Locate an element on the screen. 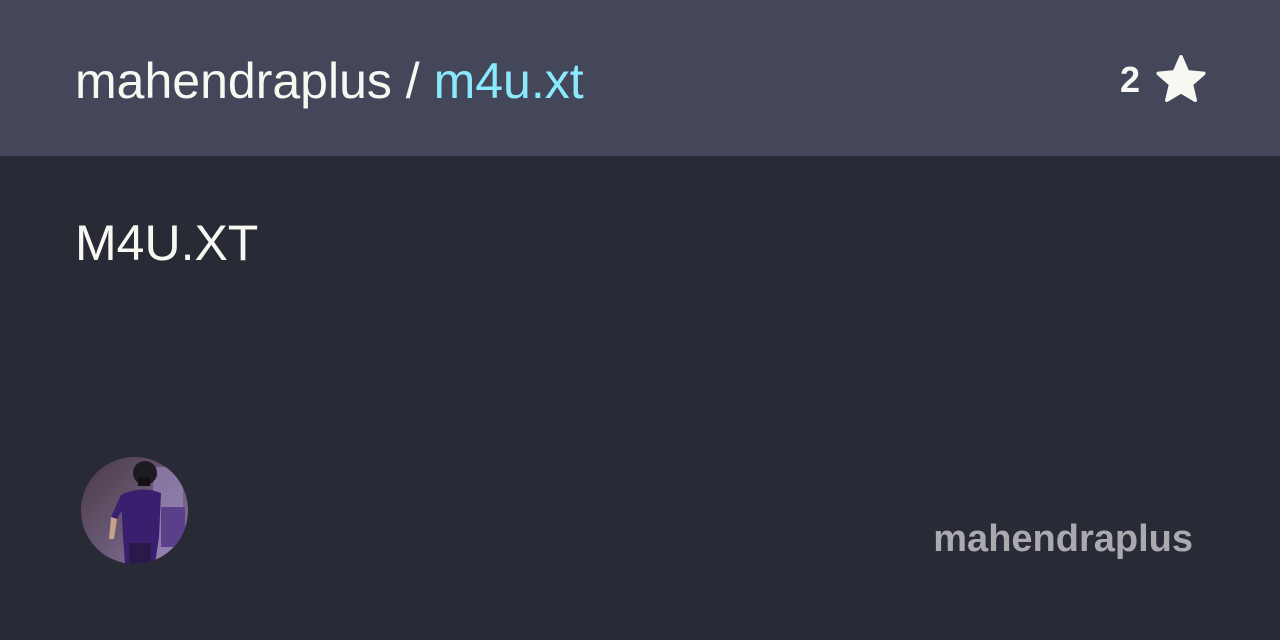  avatar is located at coordinates (134, 510).